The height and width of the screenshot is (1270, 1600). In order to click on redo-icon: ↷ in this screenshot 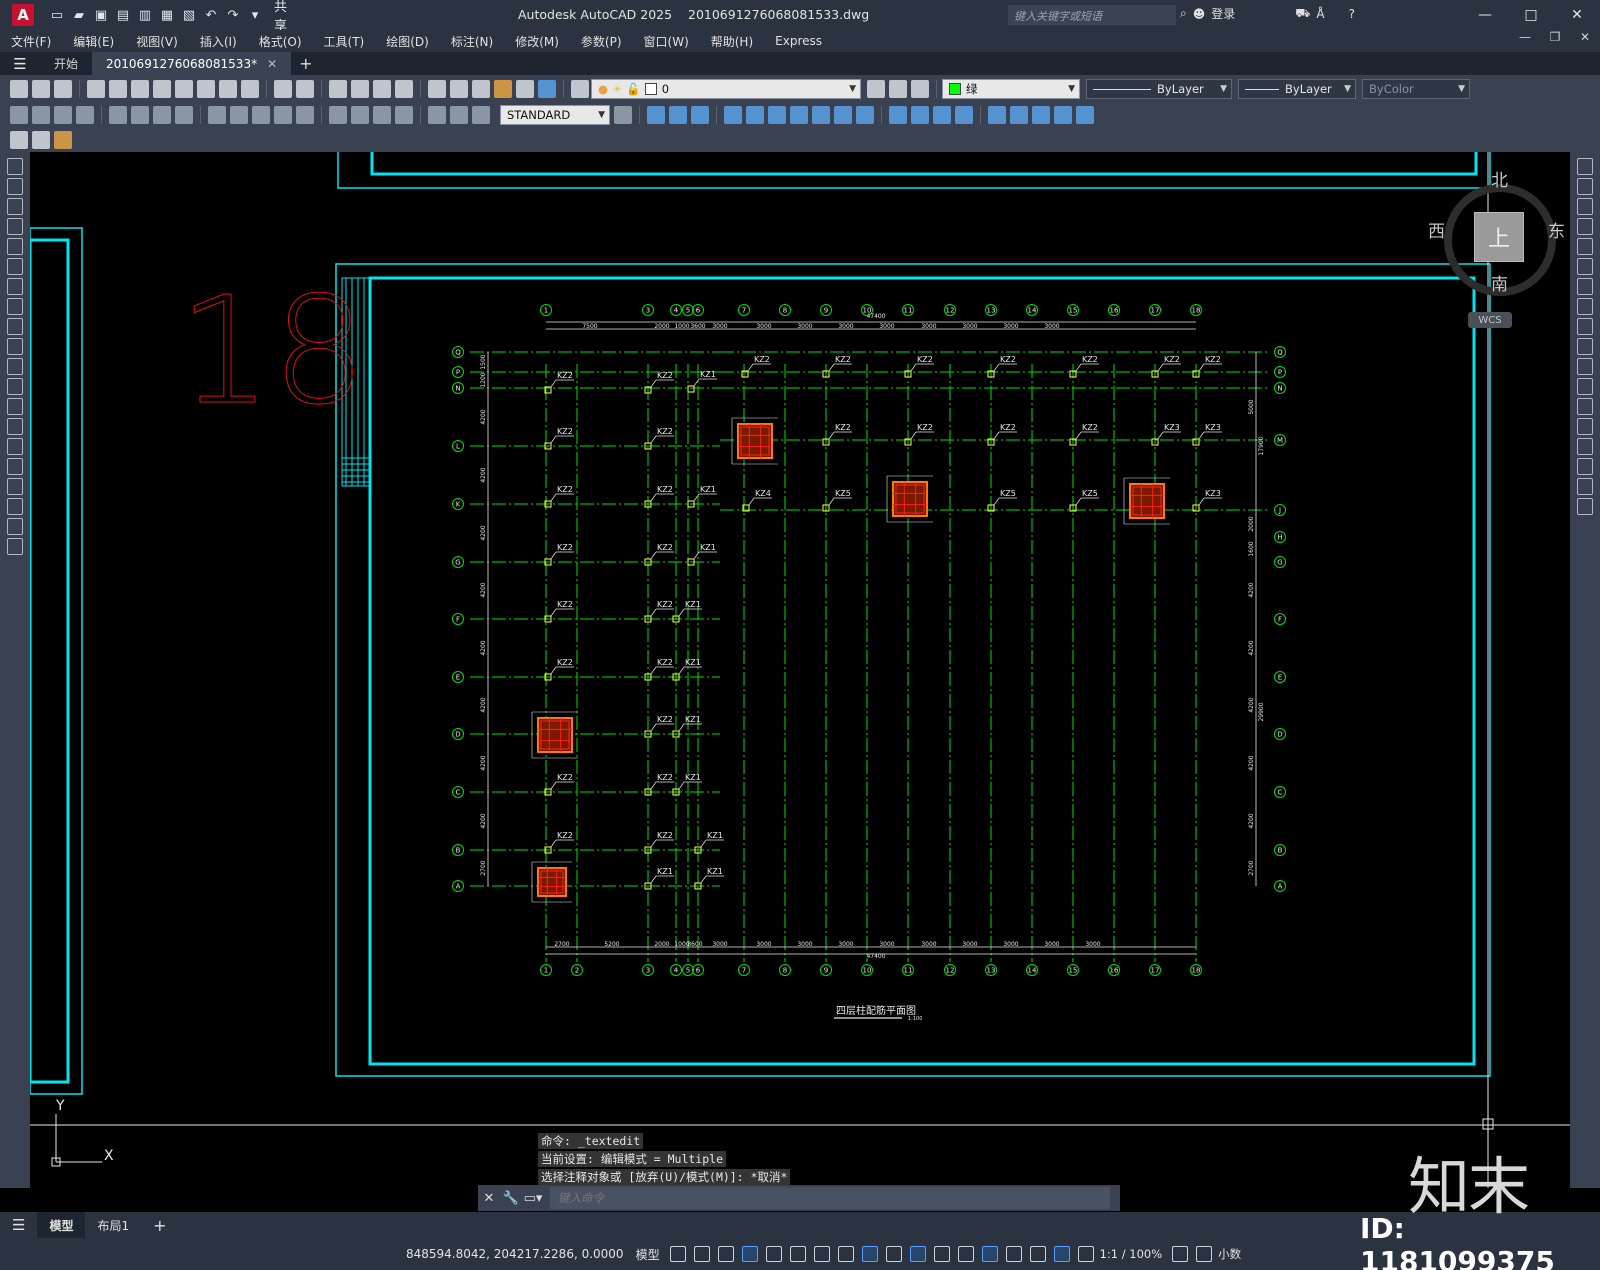, I will do `click(233, 15)`.